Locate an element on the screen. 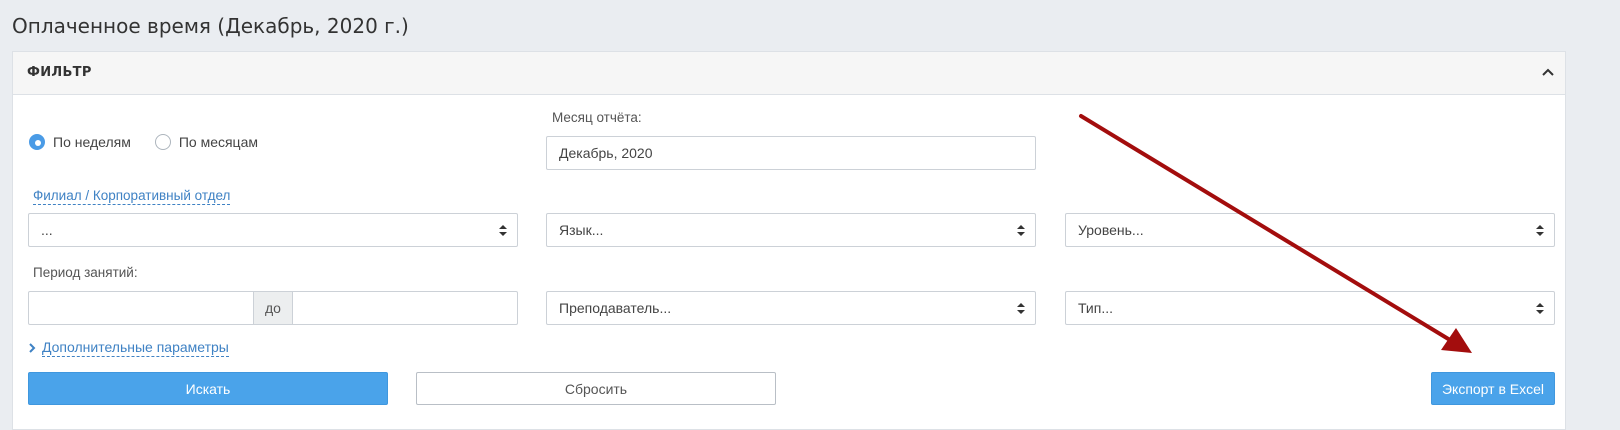  period-range-group: до is located at coordinates (273, 308).